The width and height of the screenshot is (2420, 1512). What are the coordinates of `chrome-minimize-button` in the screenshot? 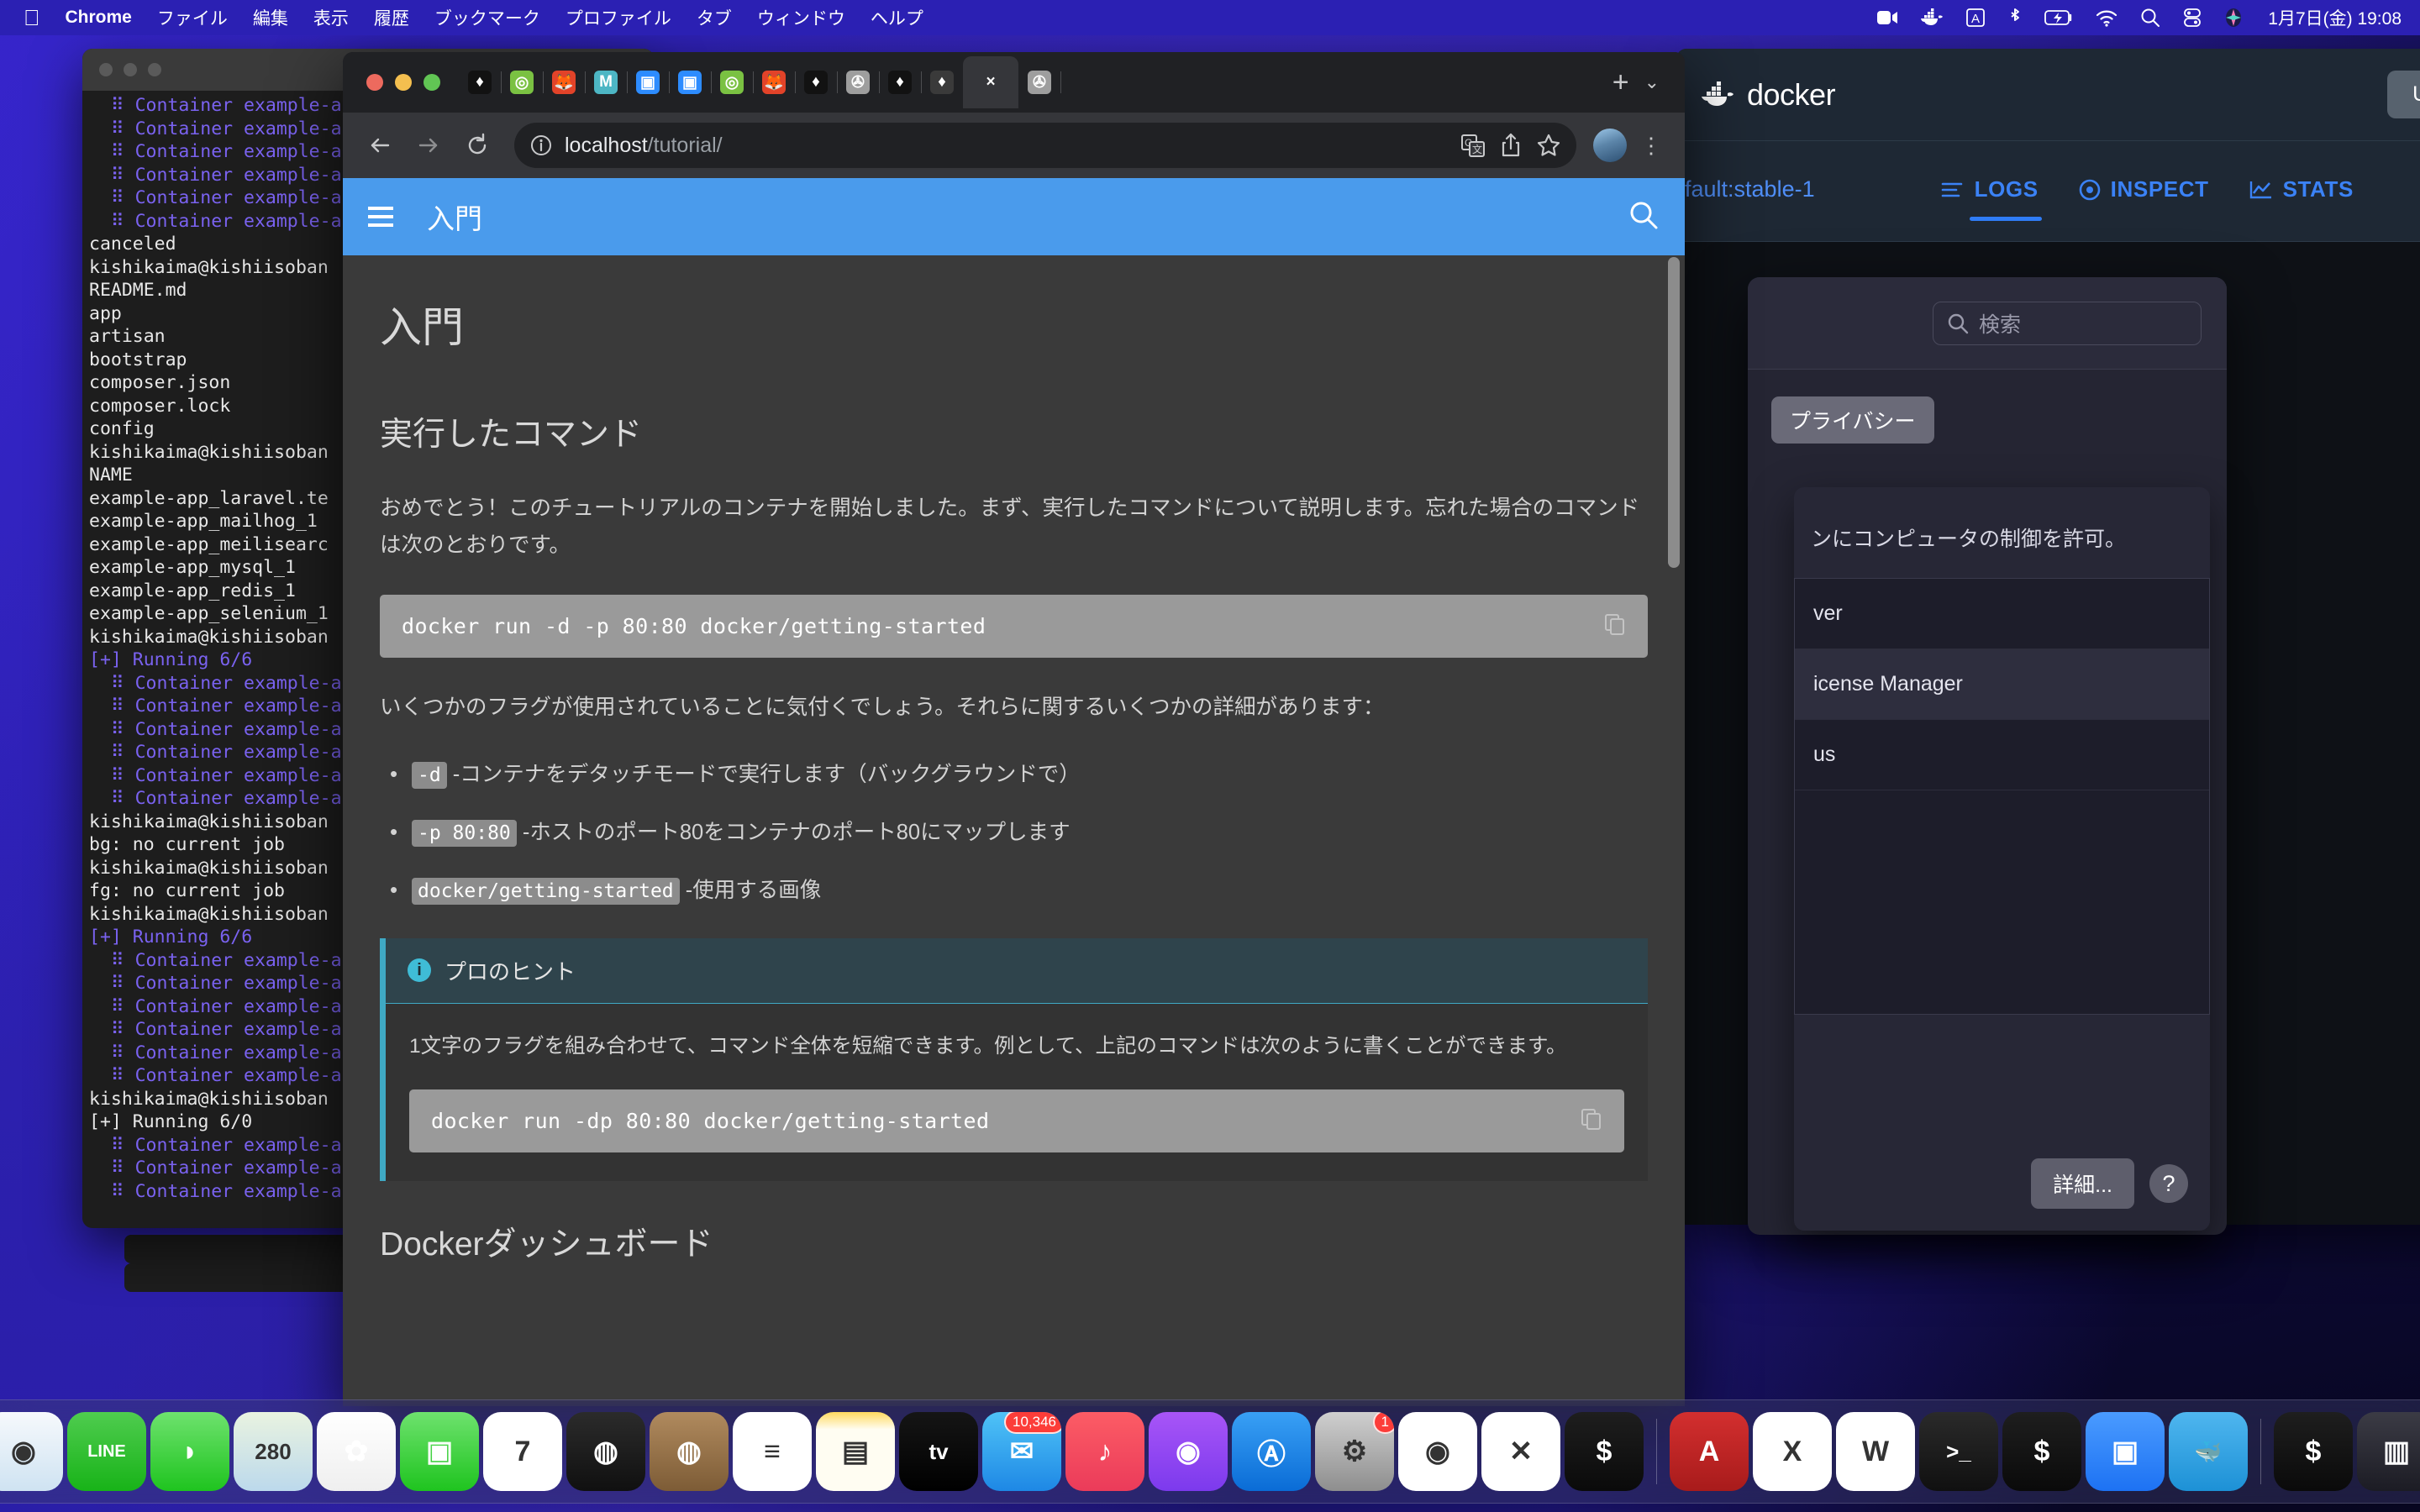 It's located at (404, 82).